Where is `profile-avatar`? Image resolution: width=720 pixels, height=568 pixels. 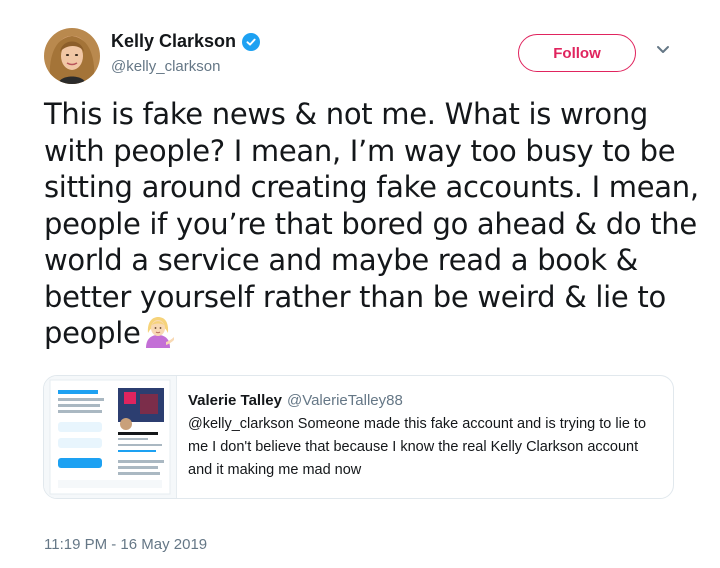 profile-avatar is located at coordinates (72, 56).